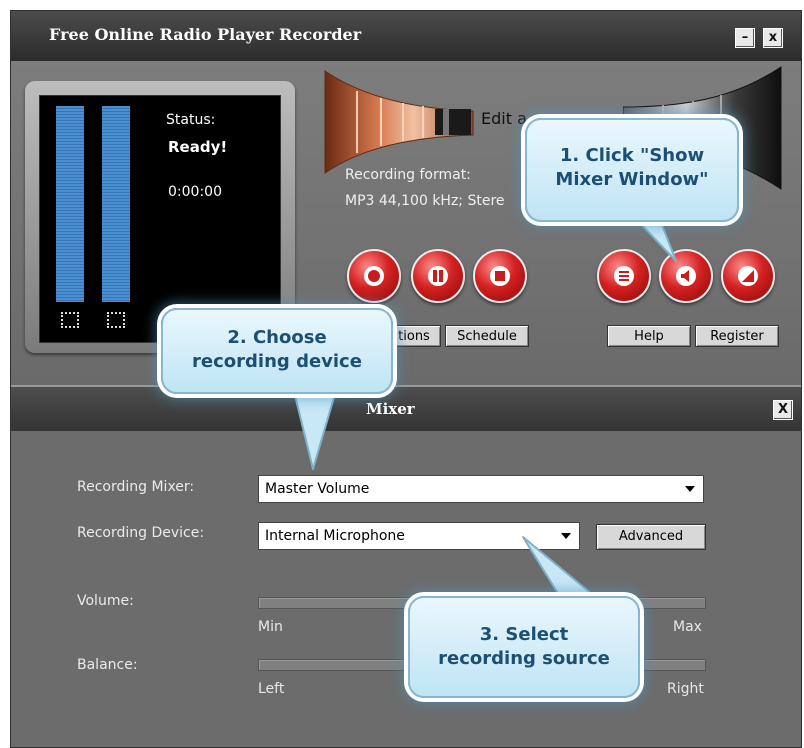 The height and width of the screenshot is (748, 804). I want to click on callout-step-3-line1: 3. Select, so click(524, 634).